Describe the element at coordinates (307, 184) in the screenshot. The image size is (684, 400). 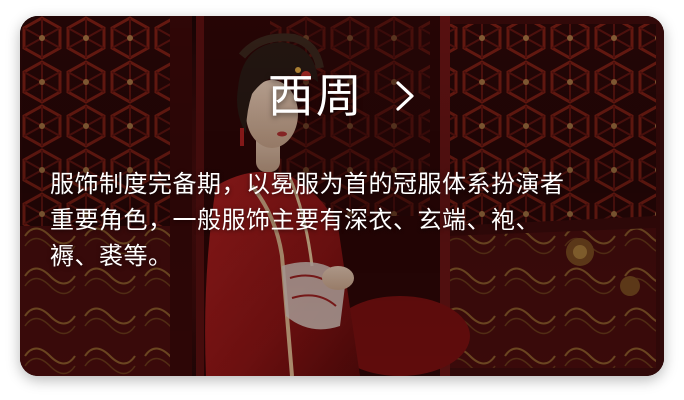
I see `description-line: 服饰制度完备期，以冕服为首的冠服体系扮演者` at that location.